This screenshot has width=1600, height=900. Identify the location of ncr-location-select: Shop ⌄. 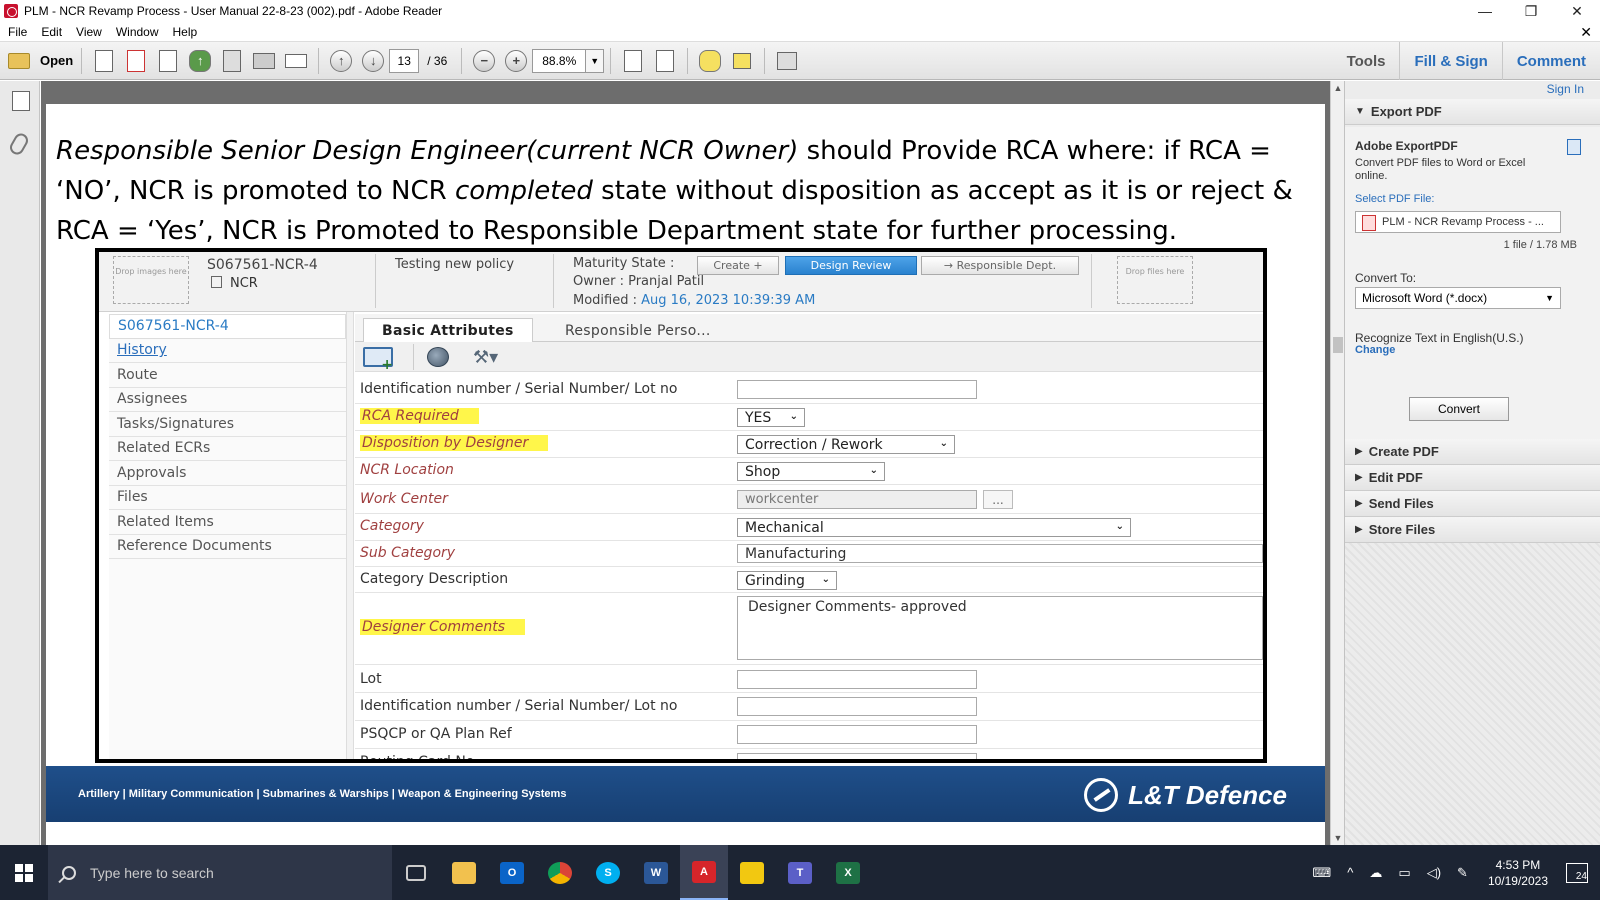
(811, 471).